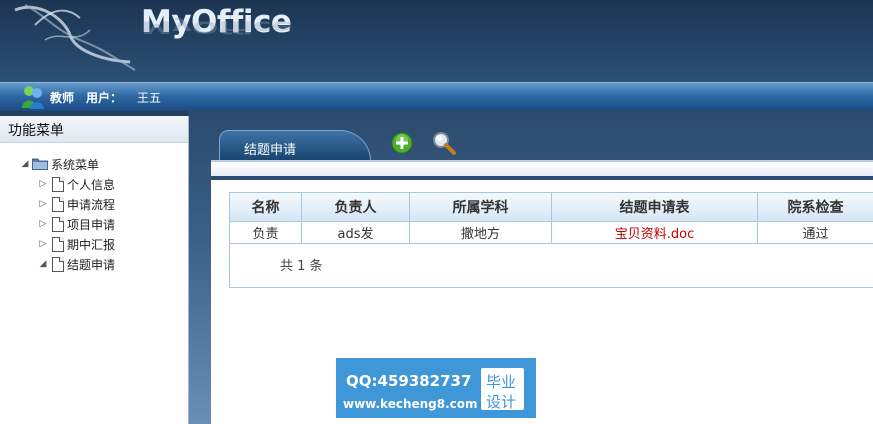 This screenshot has width=873, height=424. I want to click on tree-item-personal-info: ▷ 个人信息, so click(75, 184).